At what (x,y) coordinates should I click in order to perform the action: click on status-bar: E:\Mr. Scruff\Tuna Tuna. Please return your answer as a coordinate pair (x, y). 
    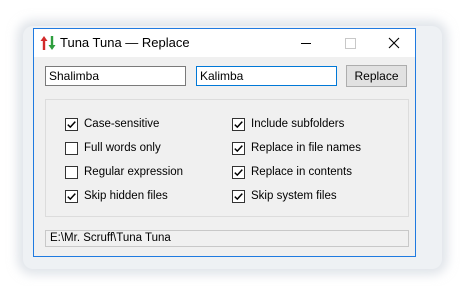
    Looking at the image, I should click on (227, 238).